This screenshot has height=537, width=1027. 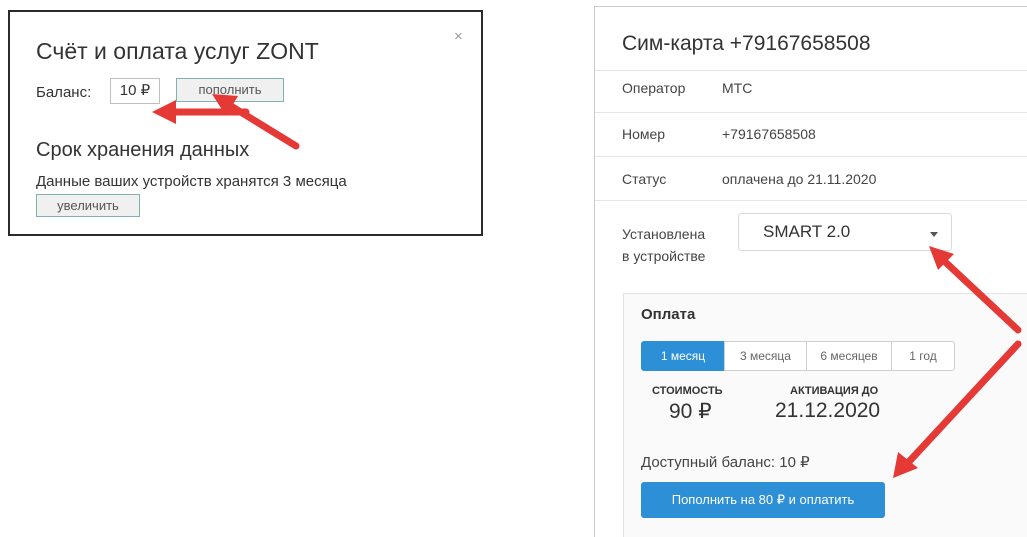 What do you see at coordinates (664, 234) in the screenshot?
I see `device-label-line1: Установлена` at bounding box center [664, 234].